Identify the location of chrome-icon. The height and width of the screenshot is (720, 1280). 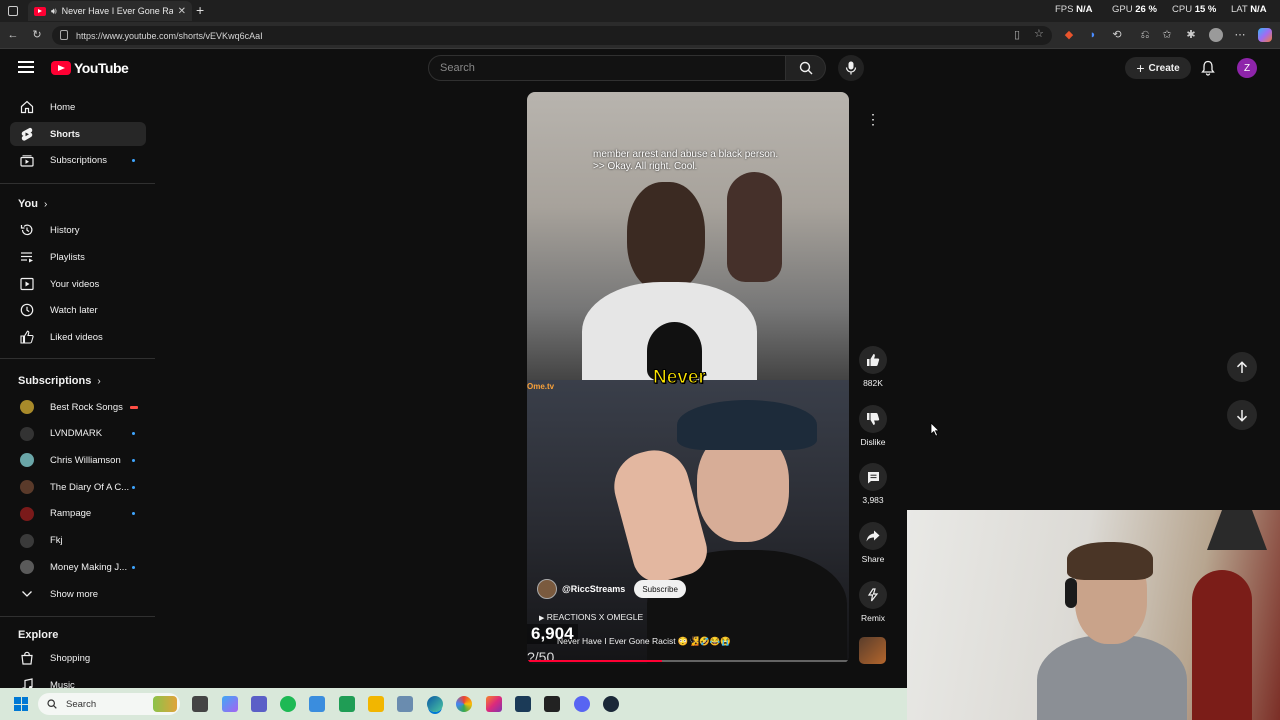
(464, 704).